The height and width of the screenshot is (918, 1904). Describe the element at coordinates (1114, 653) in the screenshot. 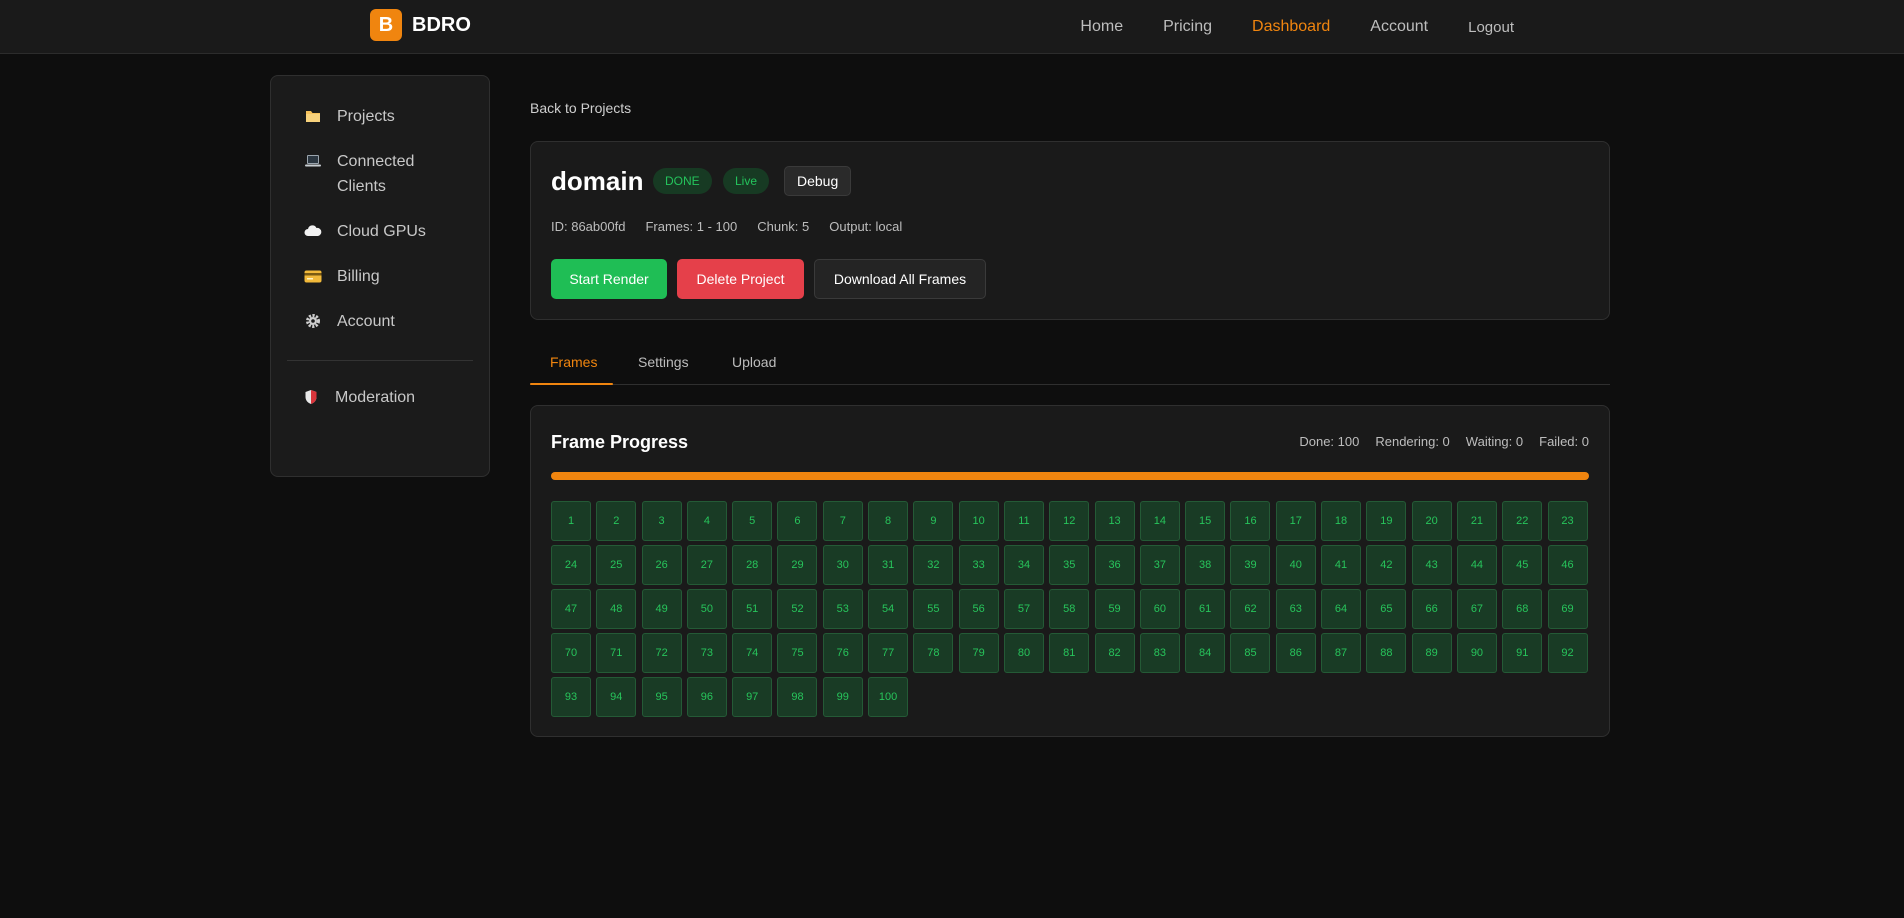

I see `frame-tile: 82` at that location.